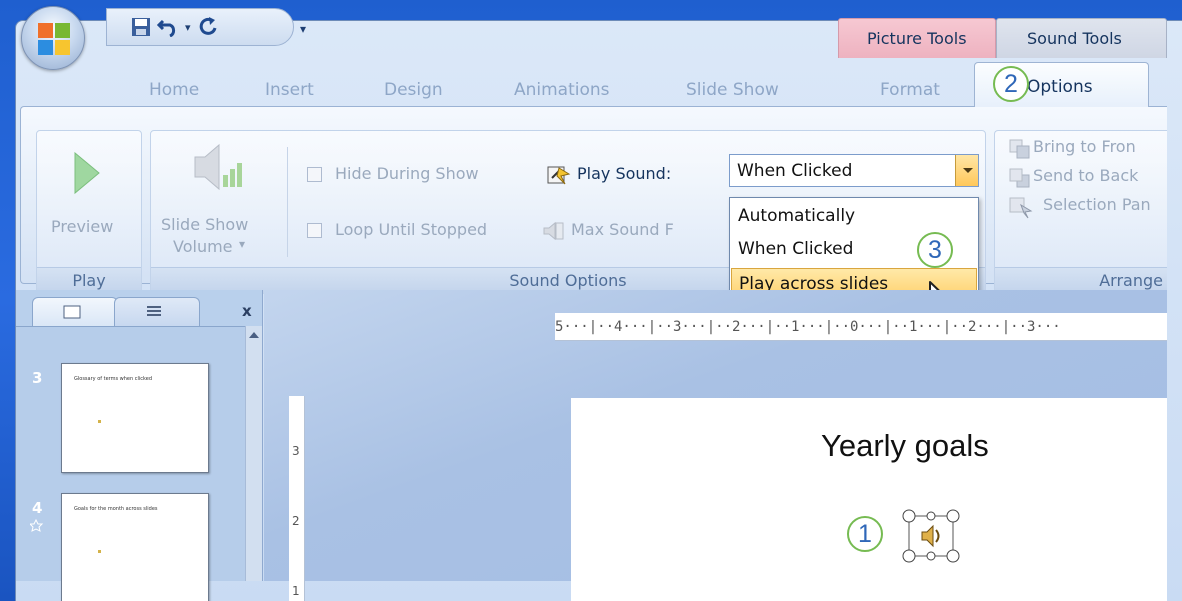  Describe the element at coordinates (253, 453) in the screenshot. I see `slides-pane-scrollbar` at that location.